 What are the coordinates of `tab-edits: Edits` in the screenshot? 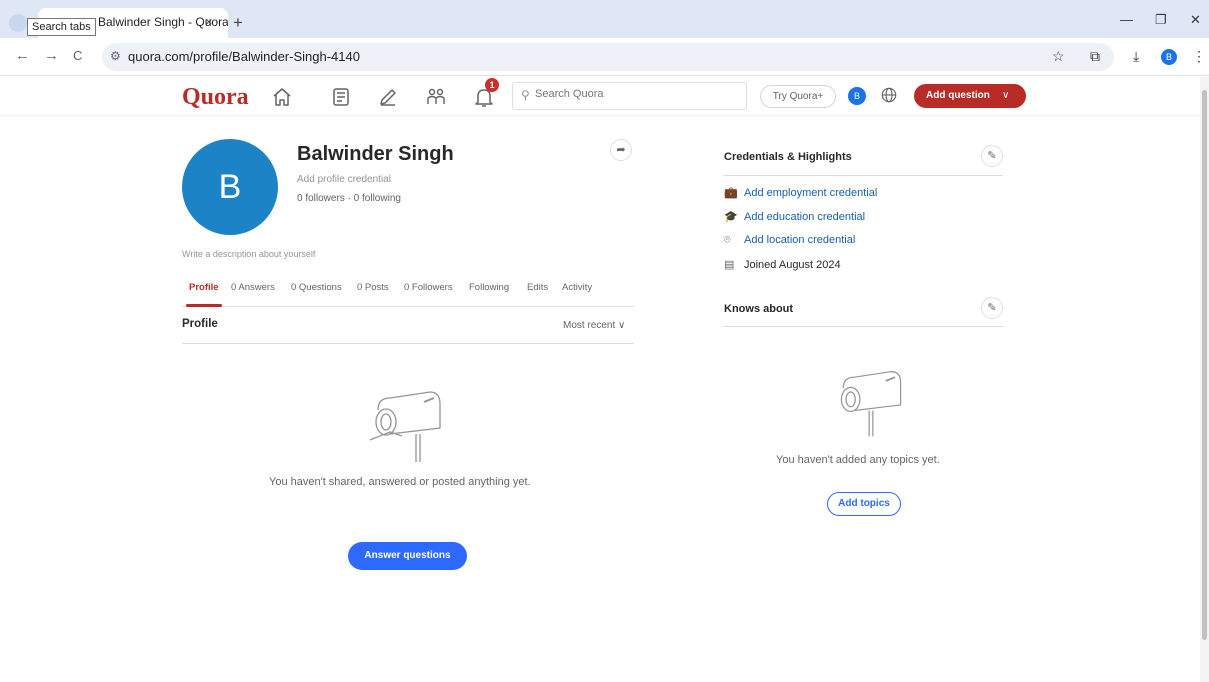 It's located at (537, 287).